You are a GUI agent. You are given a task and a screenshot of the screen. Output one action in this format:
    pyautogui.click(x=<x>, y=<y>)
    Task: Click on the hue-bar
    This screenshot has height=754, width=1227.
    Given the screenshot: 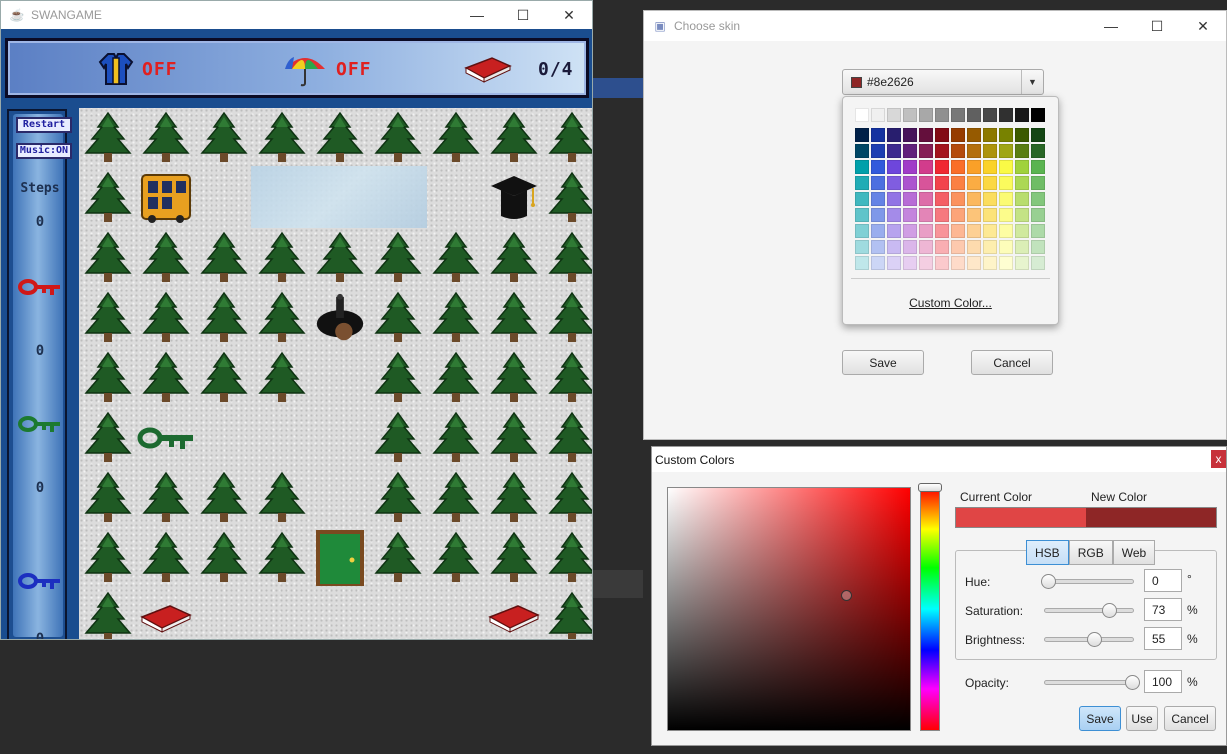 What is the action you would take?
    pyautogui.click(x=930, y=609)
    